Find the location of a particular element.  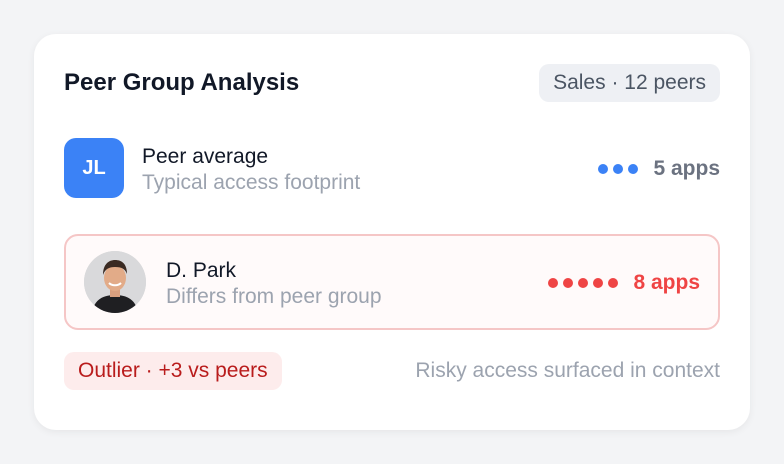

user-photo is located at coordinates (115, 282).